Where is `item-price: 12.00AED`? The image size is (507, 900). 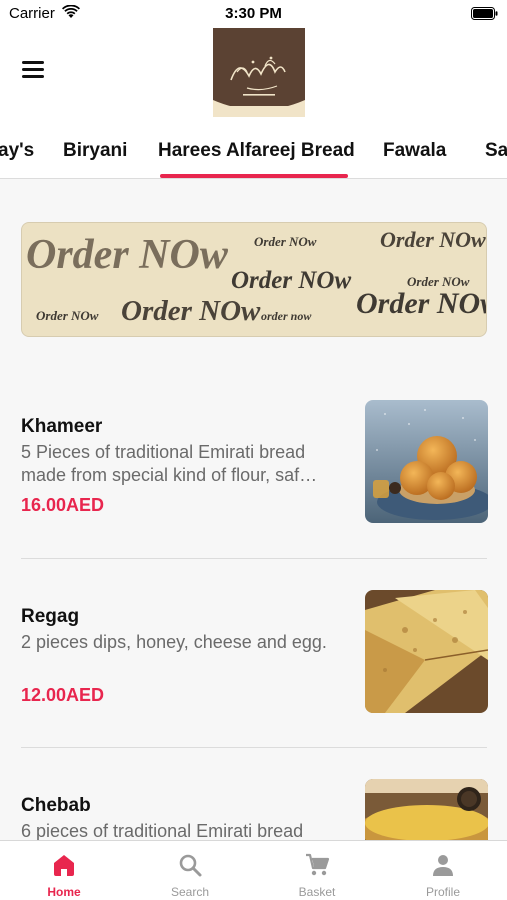 item-price: 12.00AED is located at coordinates (63, 695).